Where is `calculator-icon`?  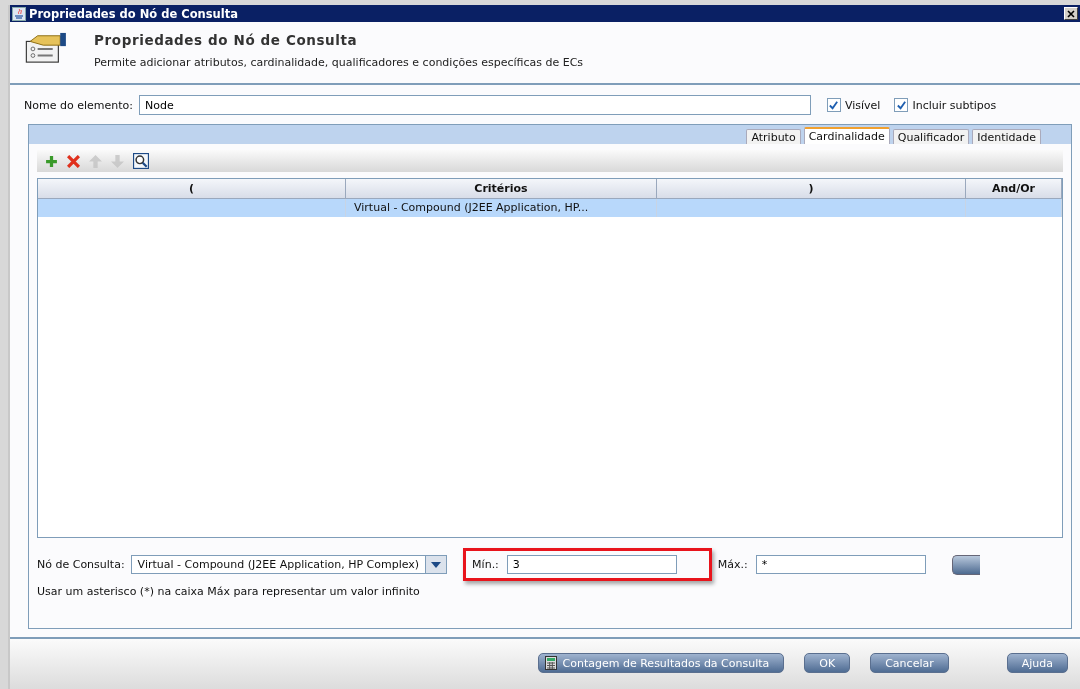
calculator-icon is located at coordinates (550, 663).